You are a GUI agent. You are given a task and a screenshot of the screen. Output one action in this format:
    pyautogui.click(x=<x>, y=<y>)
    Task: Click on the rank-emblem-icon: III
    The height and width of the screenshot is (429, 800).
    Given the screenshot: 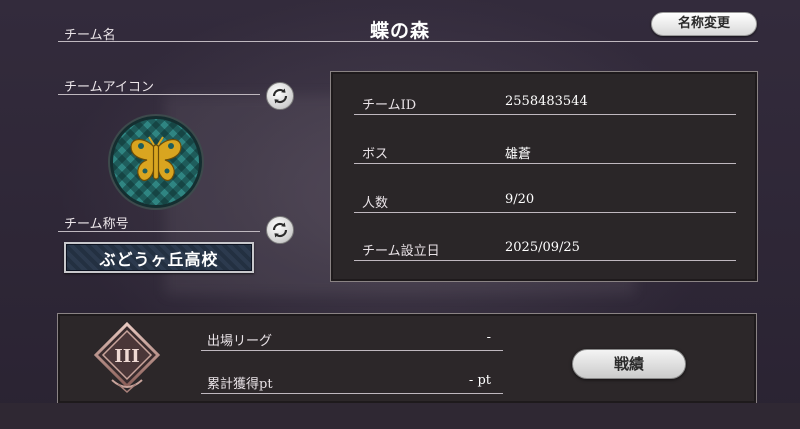 What is the action you would take?
    pyautogui.click(x=127, y=357)
    